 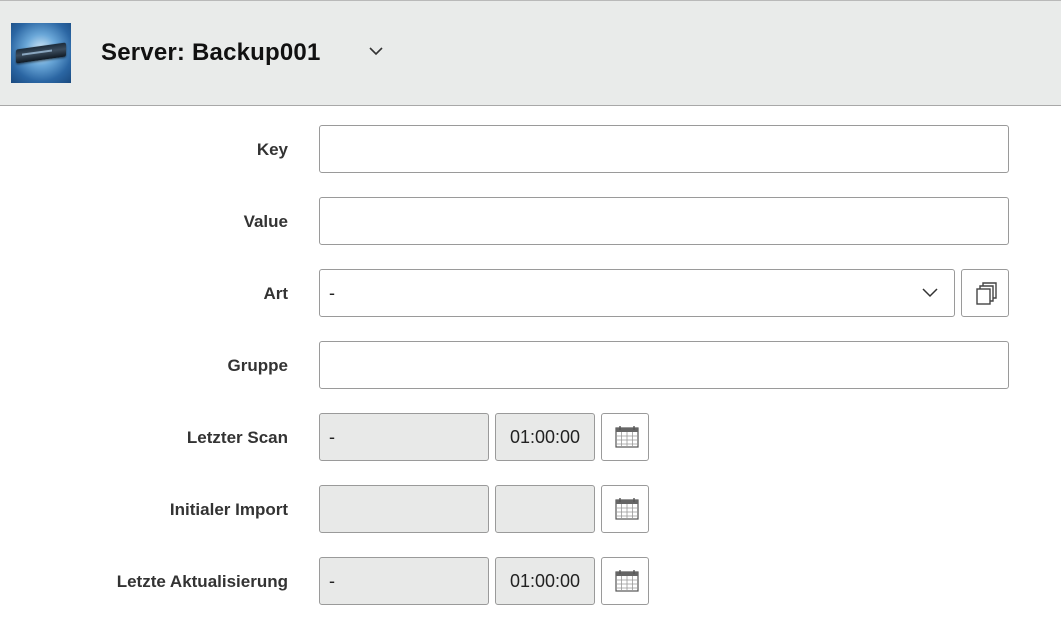 I want to click on value-label: Value, so click(x=265, y=221).